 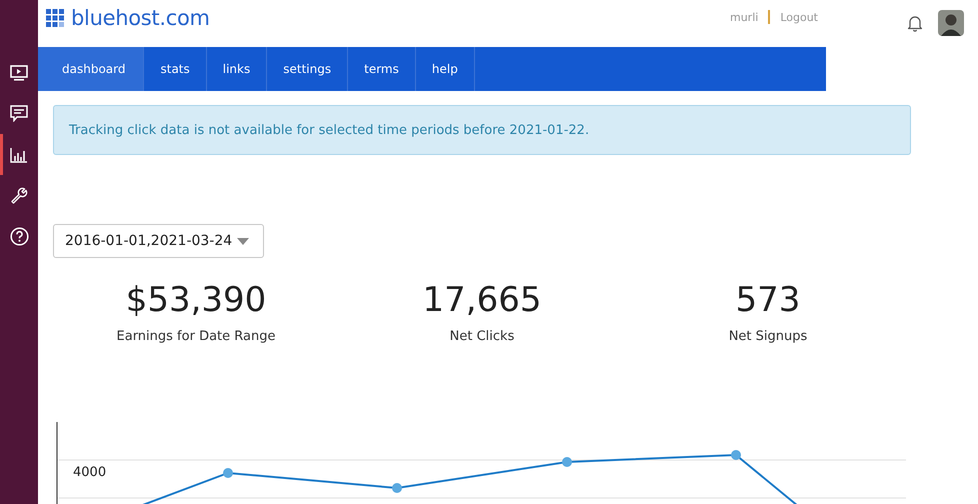 I want to click on stat-value: 17,665, so click(x=482, y=300).